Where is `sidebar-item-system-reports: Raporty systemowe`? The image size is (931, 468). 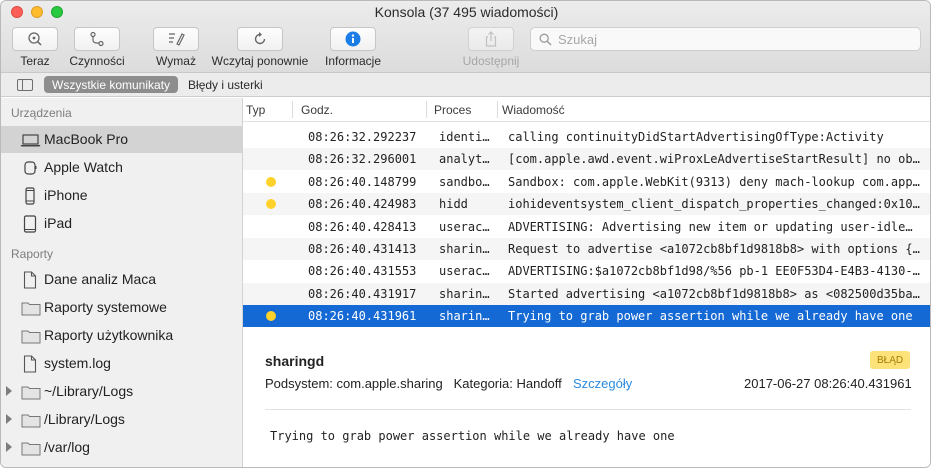 sidebar-item-system-reports: Raporty systemowe is located at coordinates (121, 307).